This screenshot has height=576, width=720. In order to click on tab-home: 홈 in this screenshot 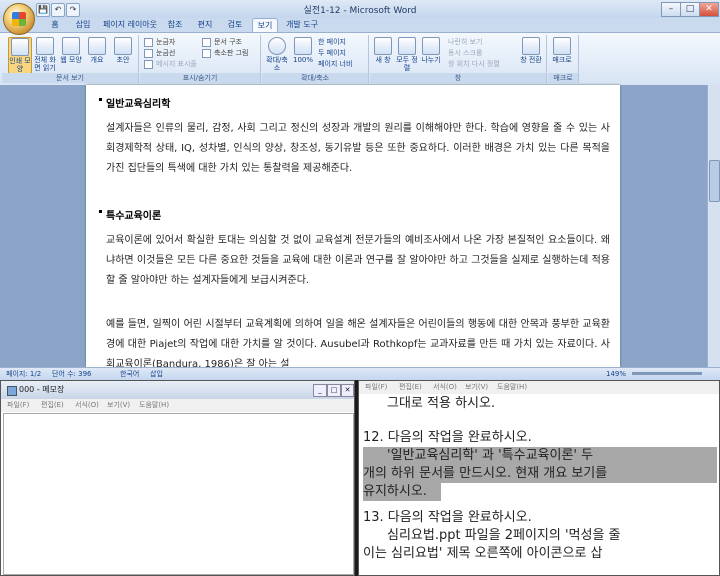, I will do `click(55, 25)`.